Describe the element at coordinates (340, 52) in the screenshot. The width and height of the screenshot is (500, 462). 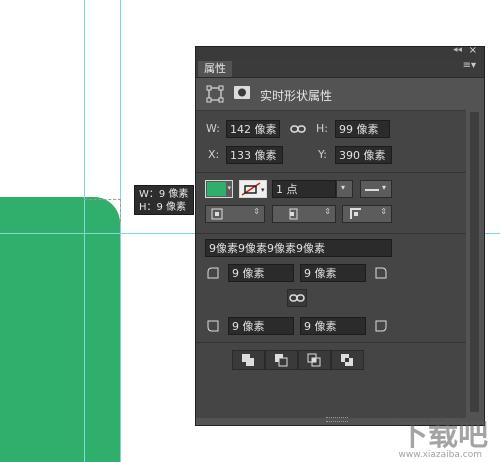
I see `panel-titlebar: ◂◂ ×` at that location.